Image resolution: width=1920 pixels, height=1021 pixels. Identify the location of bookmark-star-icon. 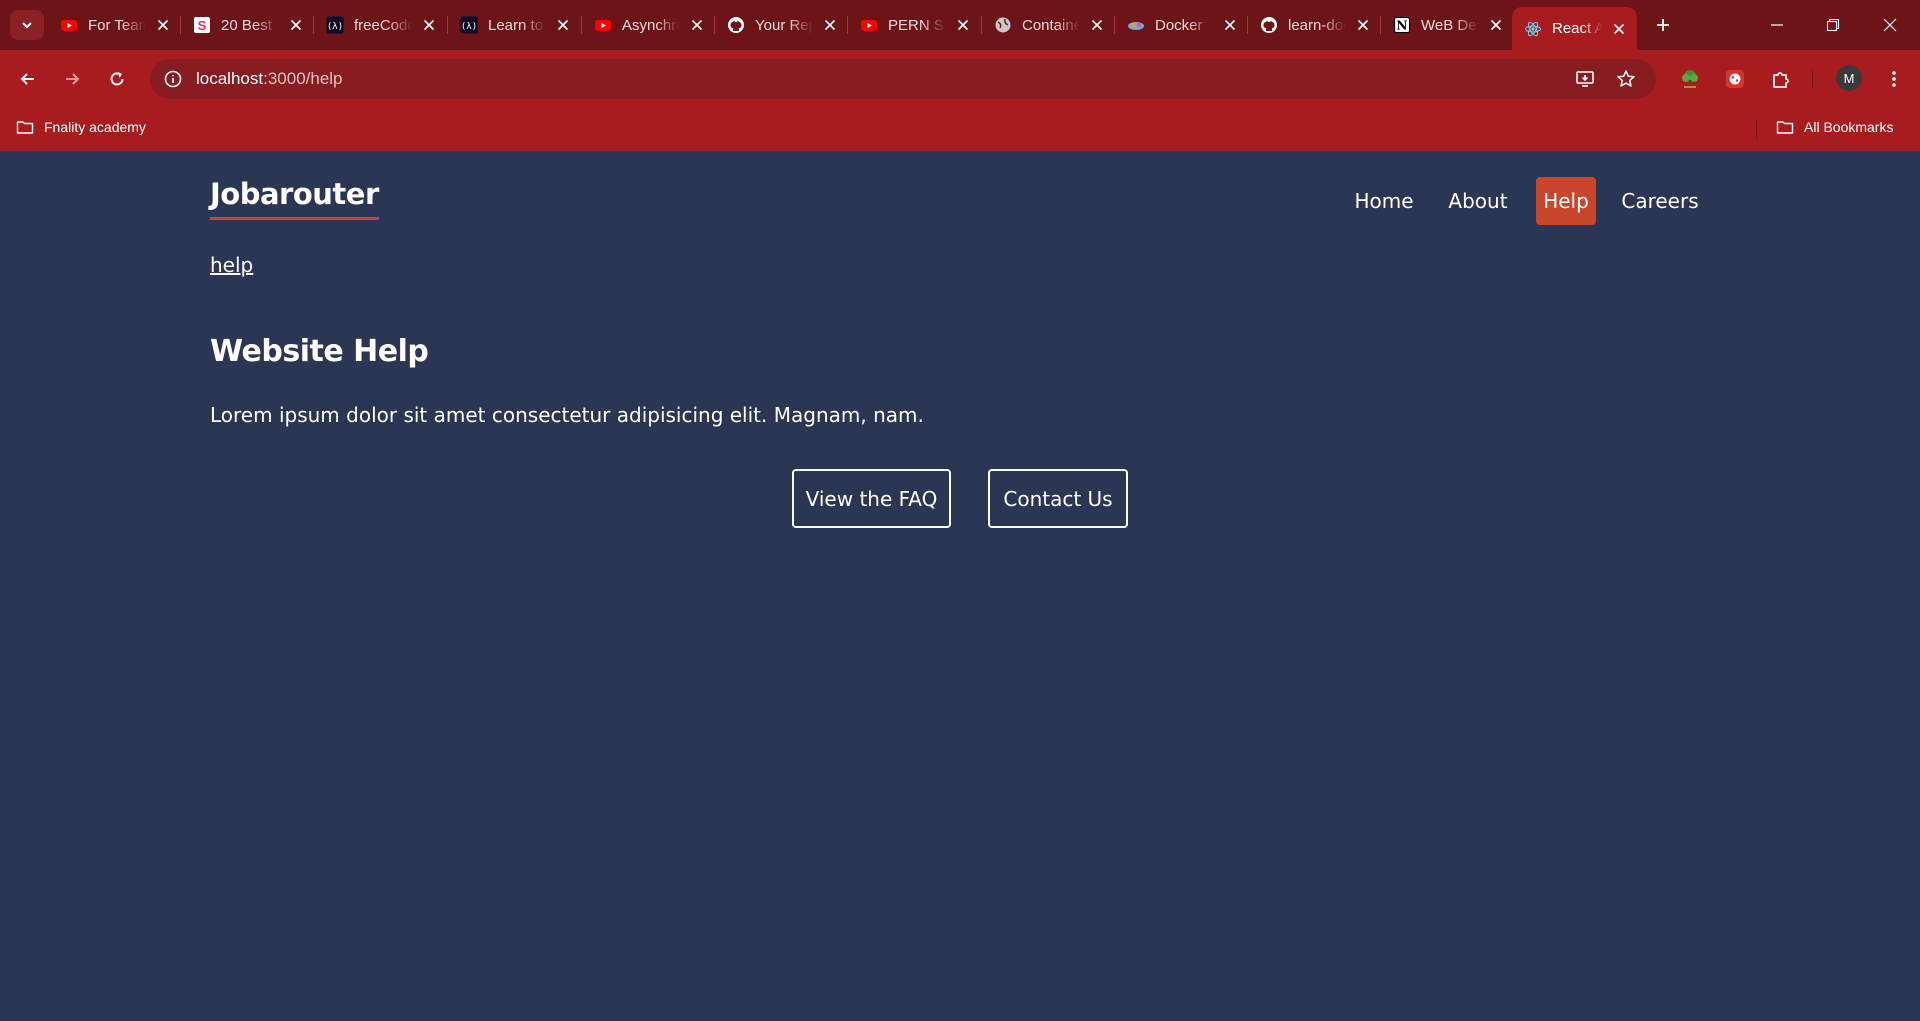
(1626, 79).